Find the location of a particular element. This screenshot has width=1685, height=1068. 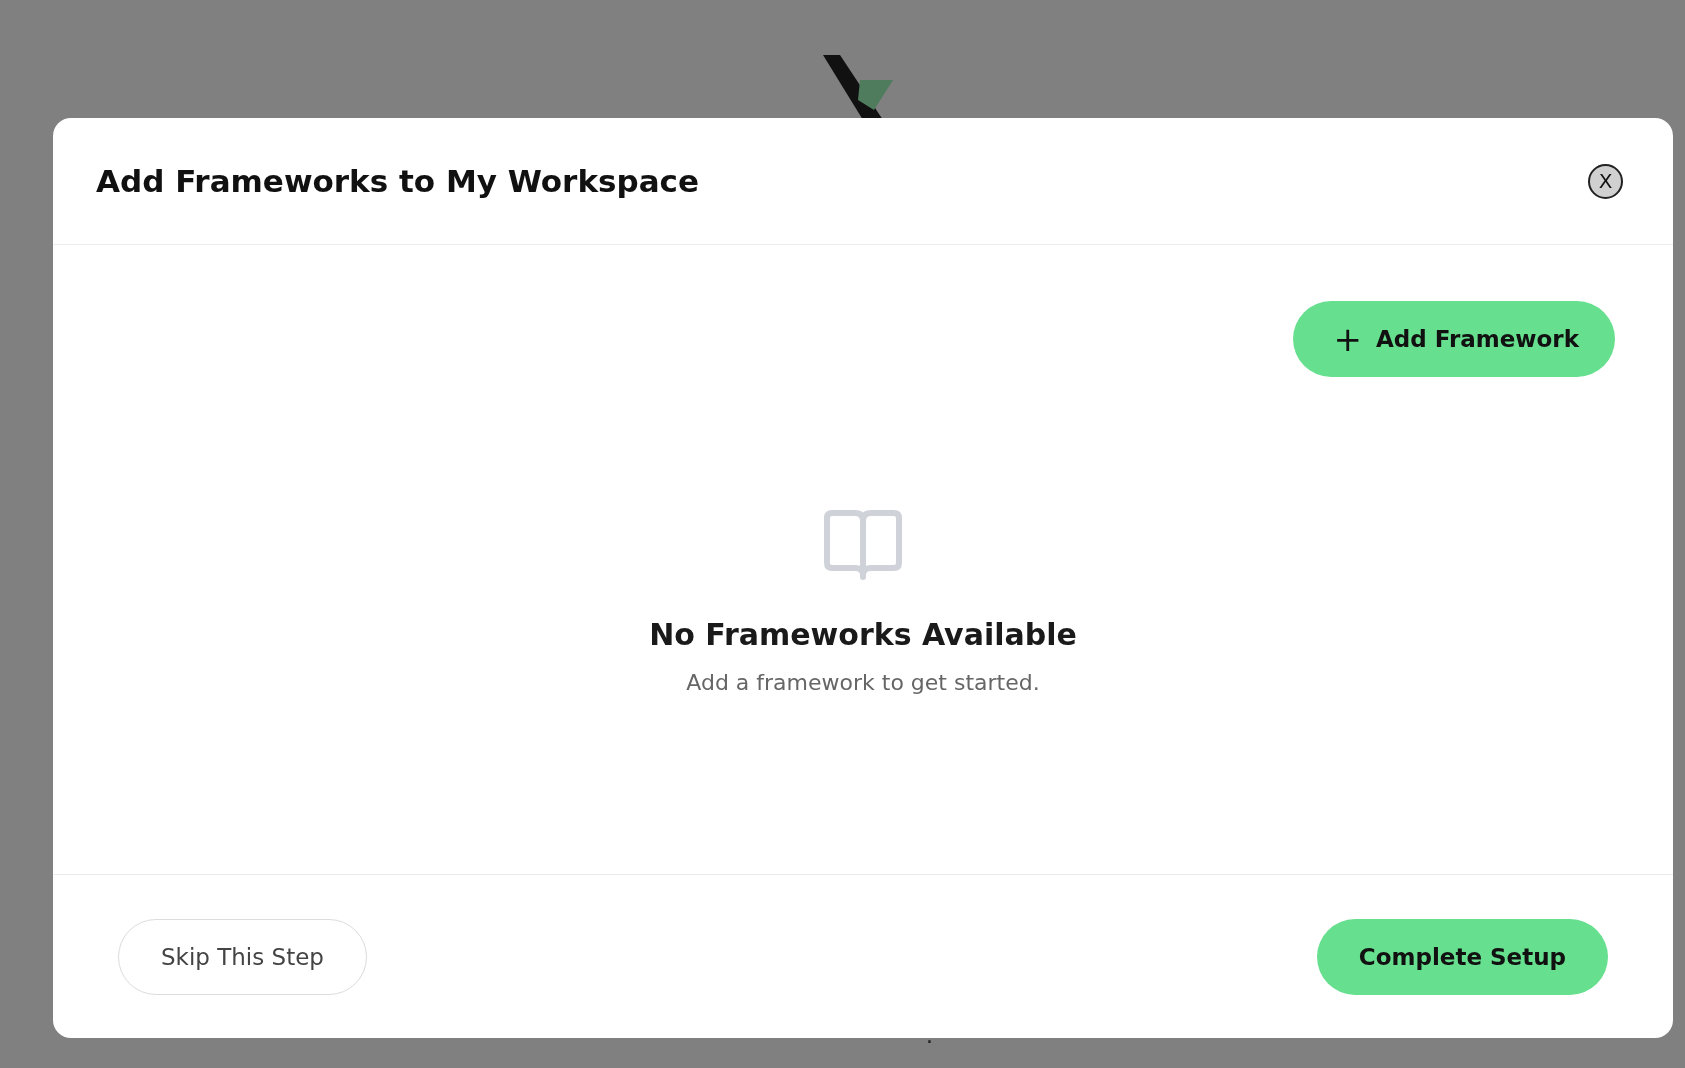

period-text: . is located at coordinates (929, 1034).